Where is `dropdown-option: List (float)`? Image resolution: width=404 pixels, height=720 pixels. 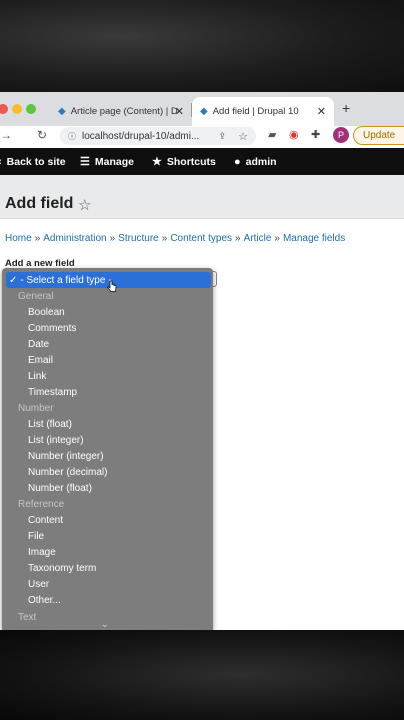 dropdown-option: List (float) is located at coordinates (107, 424).